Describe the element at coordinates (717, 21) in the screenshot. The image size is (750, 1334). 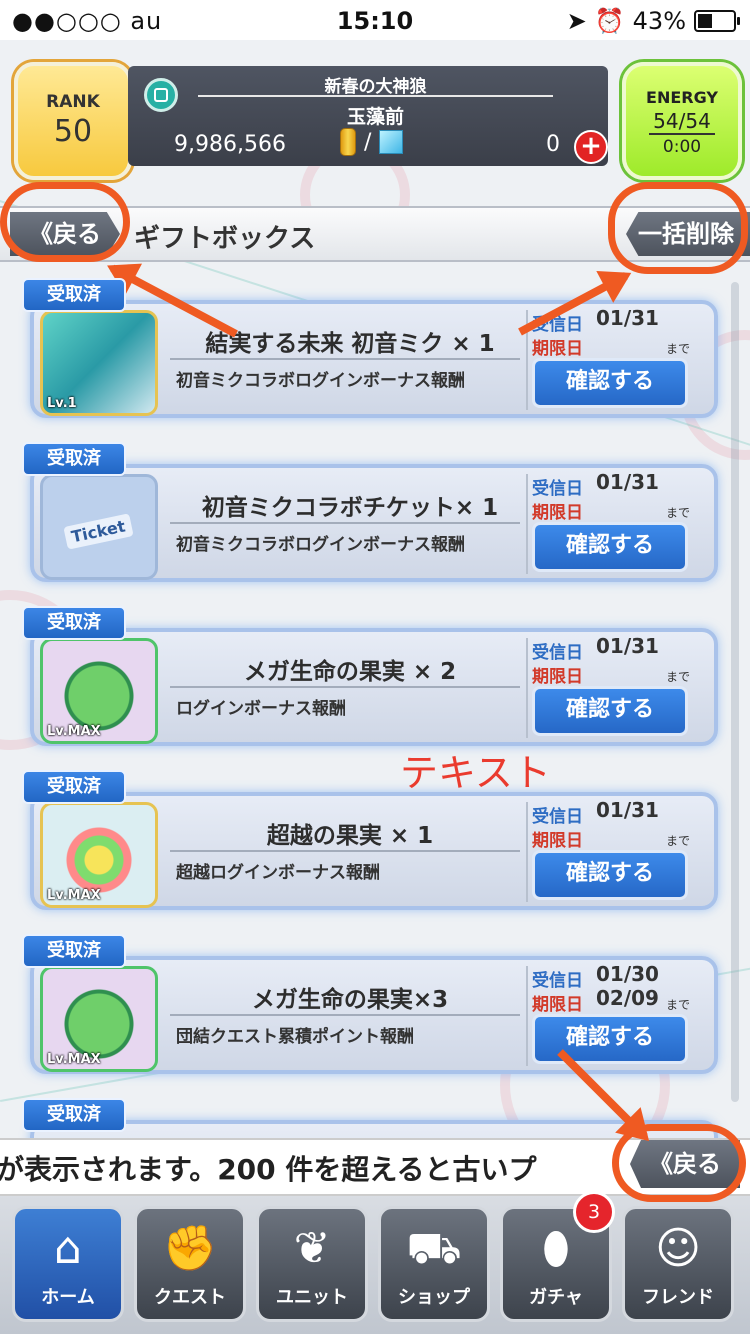
I see `battery-icon` at that location.